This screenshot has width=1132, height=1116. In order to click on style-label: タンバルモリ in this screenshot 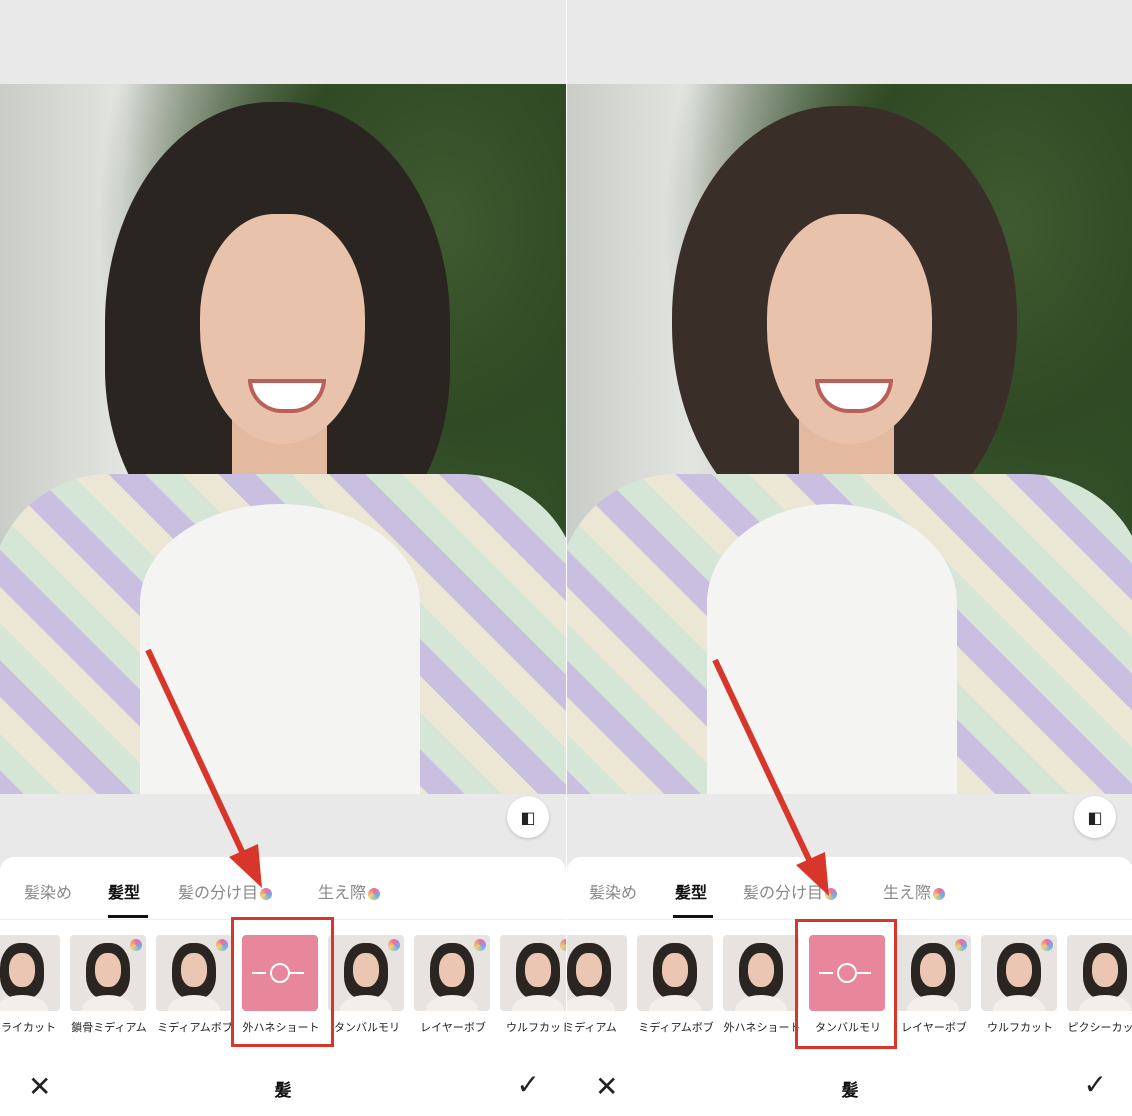, I will do `click(367, 1027)`.